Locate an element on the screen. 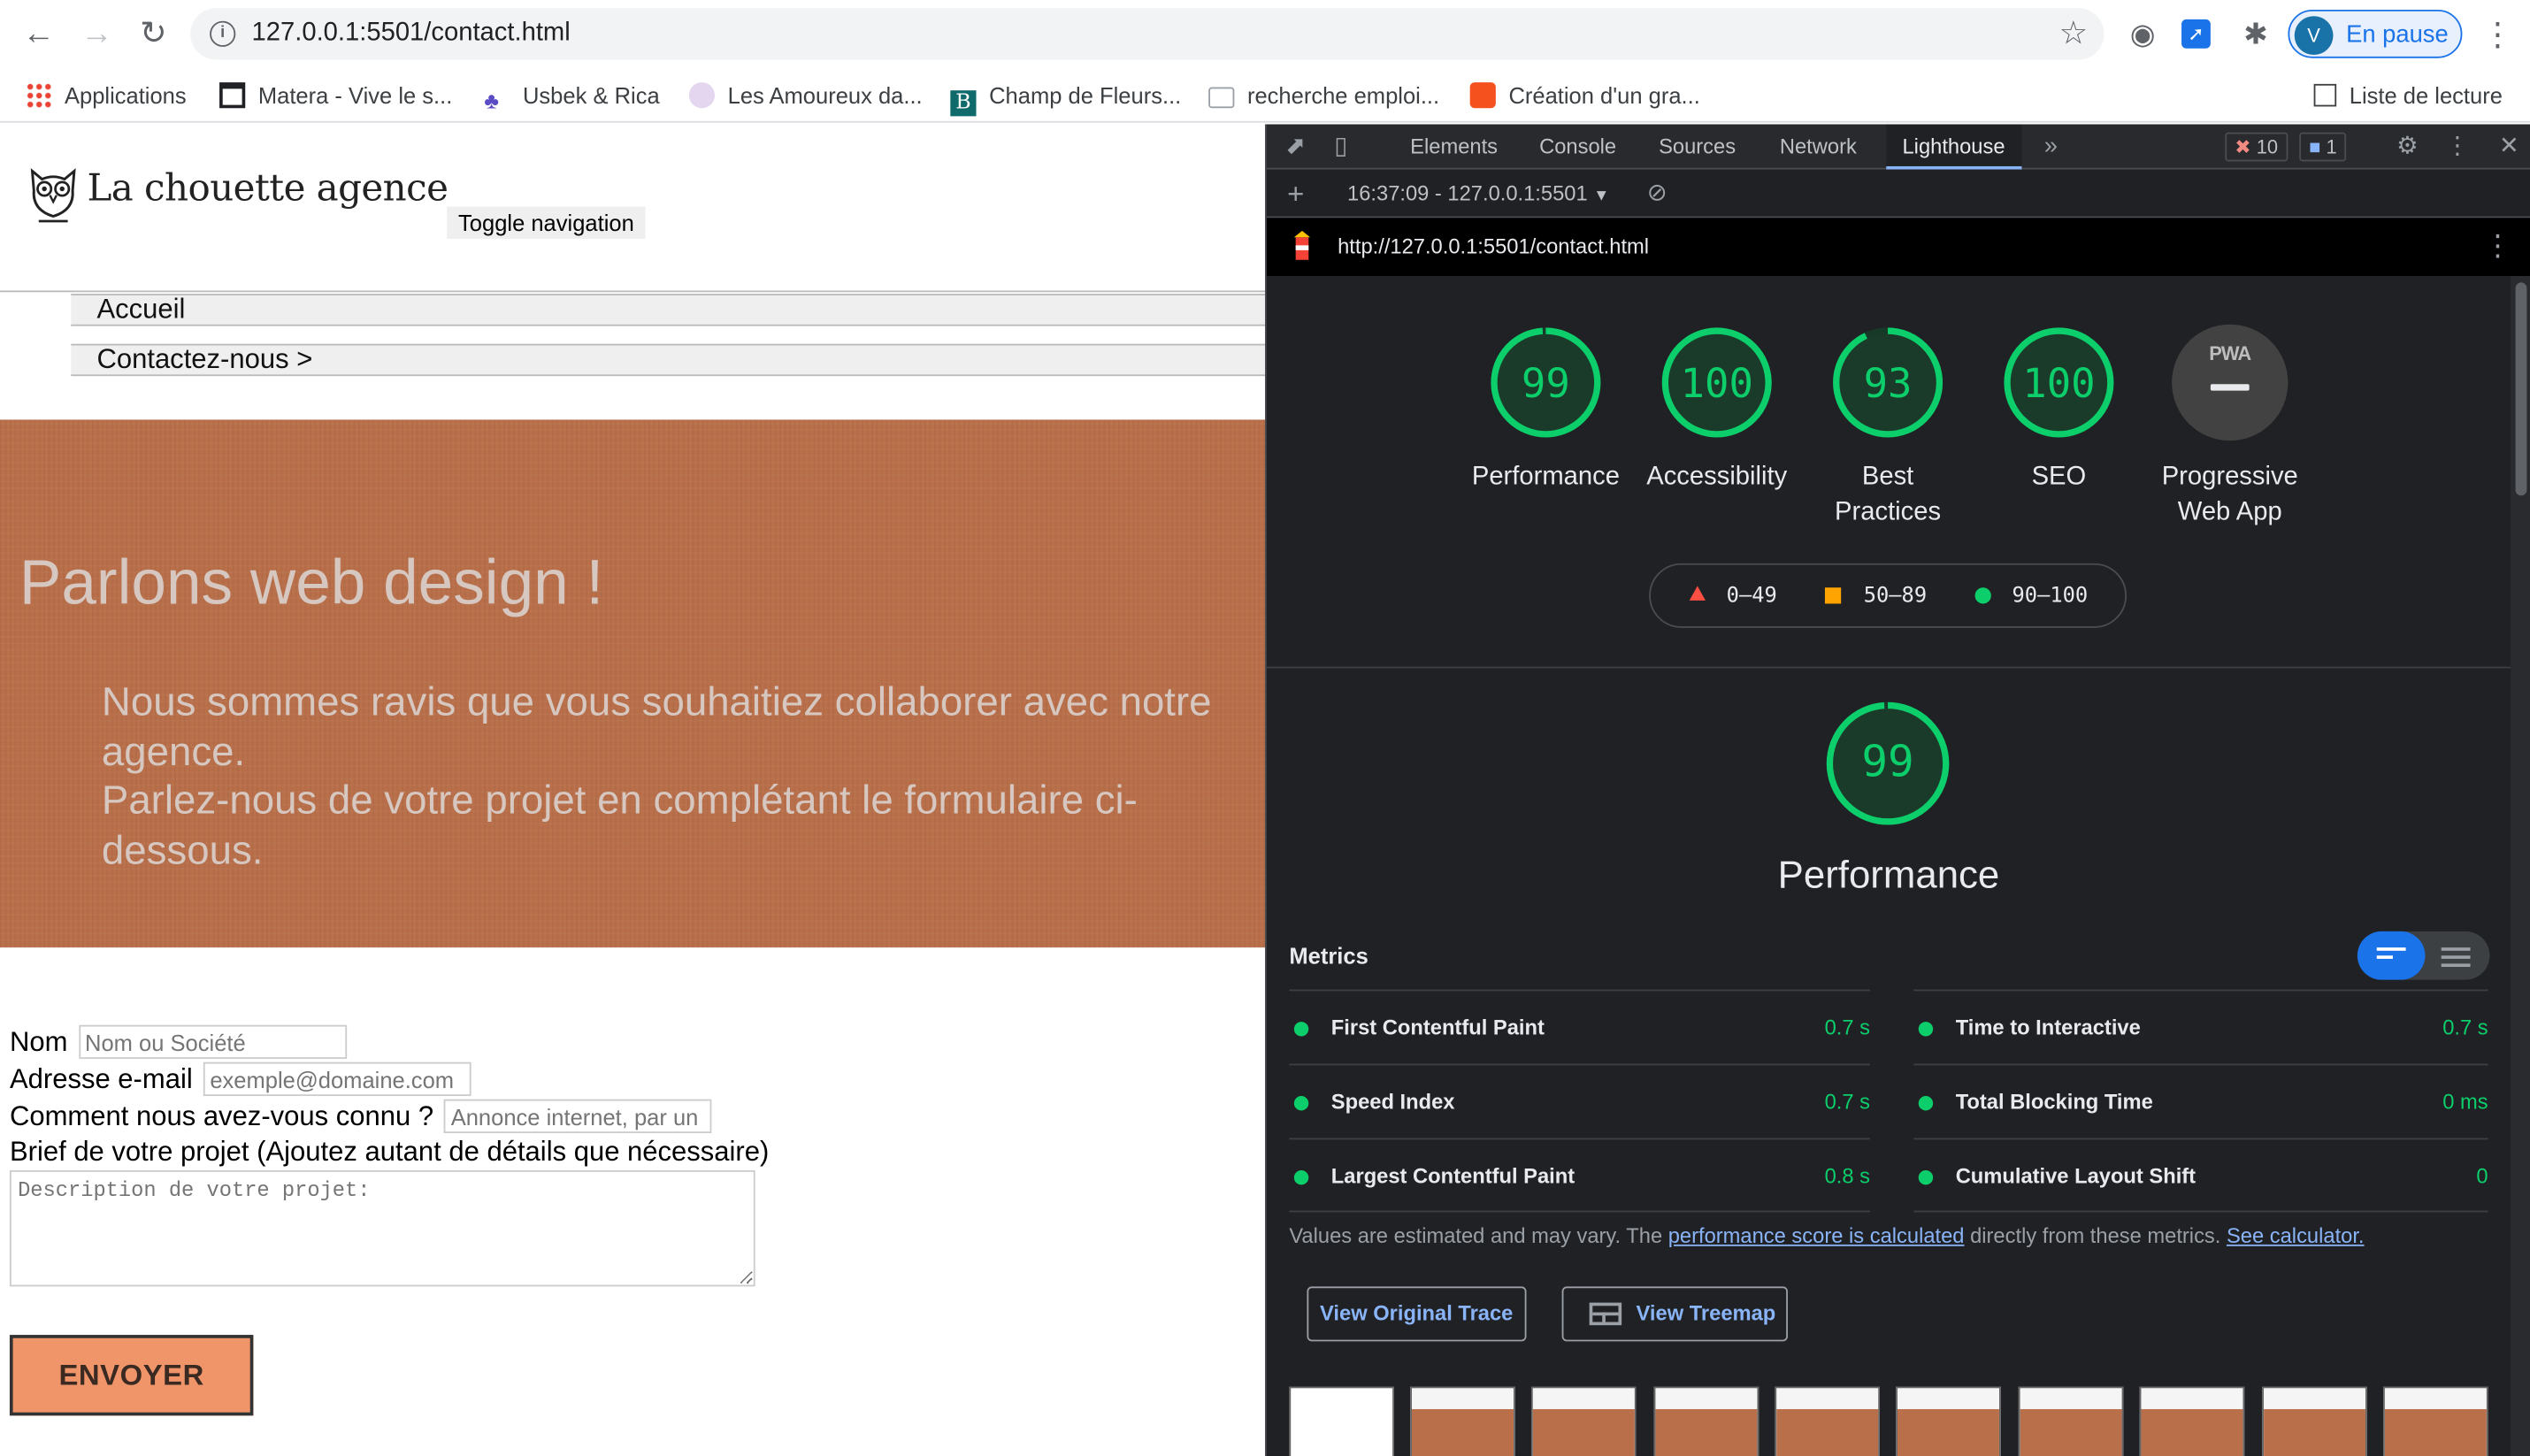 This screenshot has height=1456, width=2530. lines-icon is located at coordinates (2391, 955).